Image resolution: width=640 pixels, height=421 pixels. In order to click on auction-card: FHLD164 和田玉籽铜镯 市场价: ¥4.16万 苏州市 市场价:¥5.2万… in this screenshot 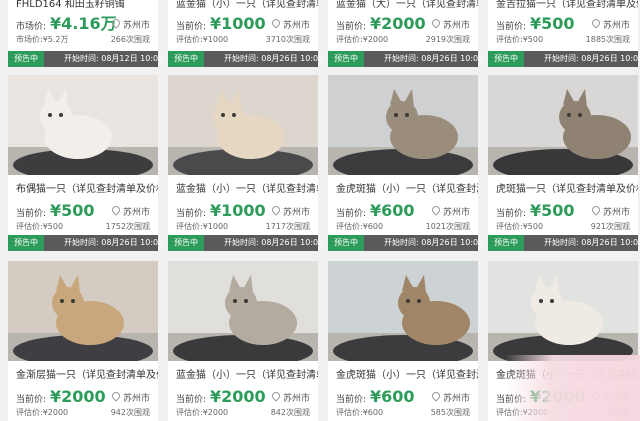, I will do `click(85, 33)`.